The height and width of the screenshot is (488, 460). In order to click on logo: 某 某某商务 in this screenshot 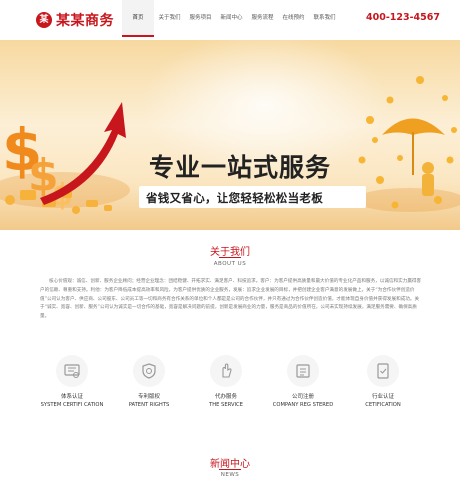, I will do `click(75, 20)`.